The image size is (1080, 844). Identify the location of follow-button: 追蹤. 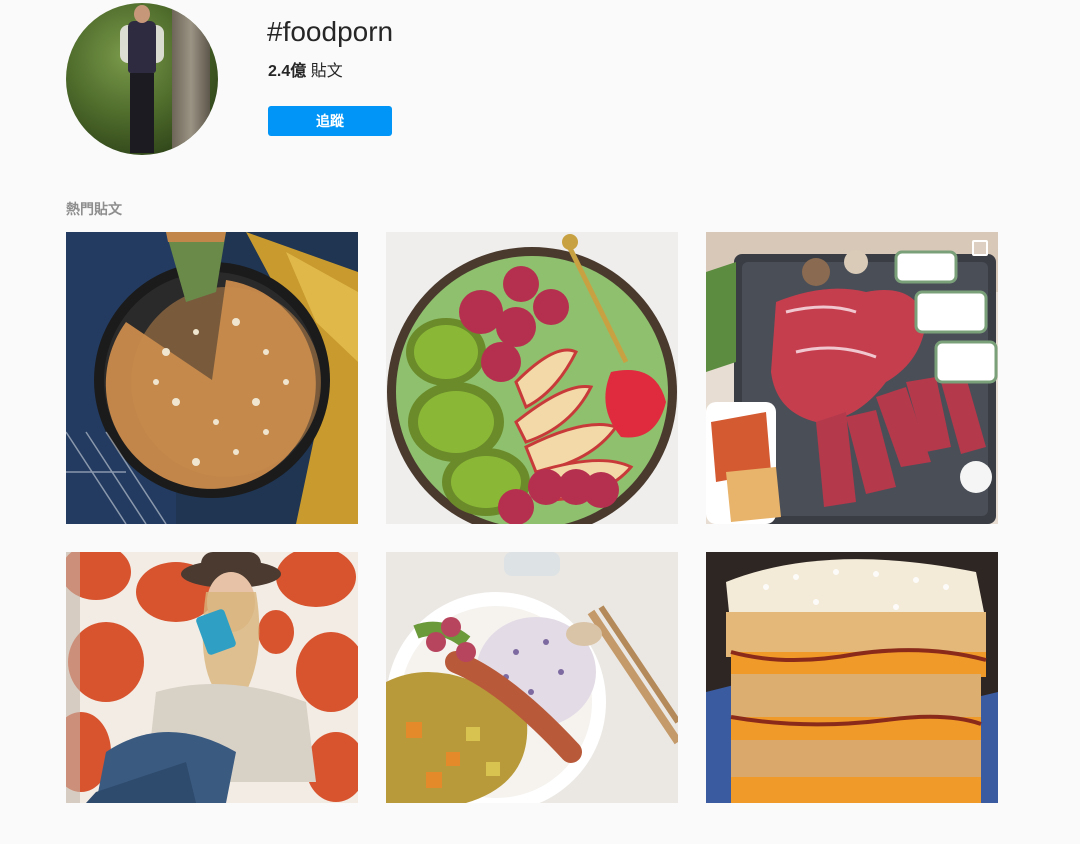
(330, 121).